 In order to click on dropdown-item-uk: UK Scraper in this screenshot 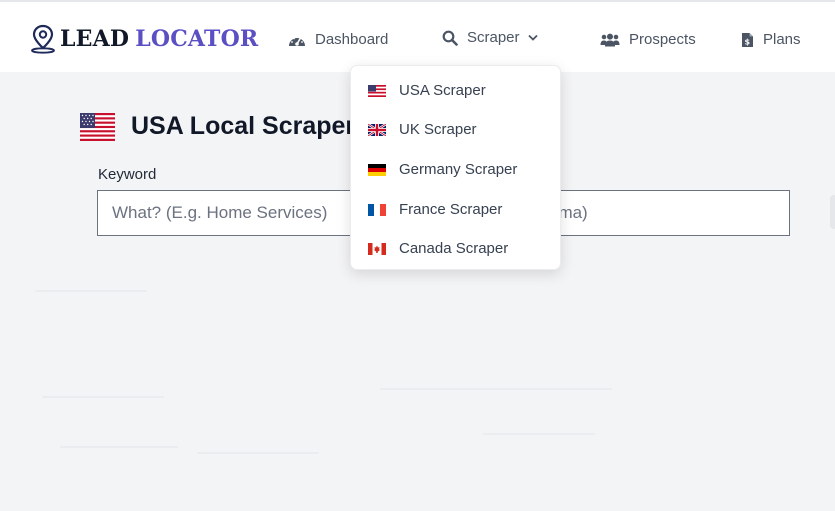, I will do `click(422, 129)`.